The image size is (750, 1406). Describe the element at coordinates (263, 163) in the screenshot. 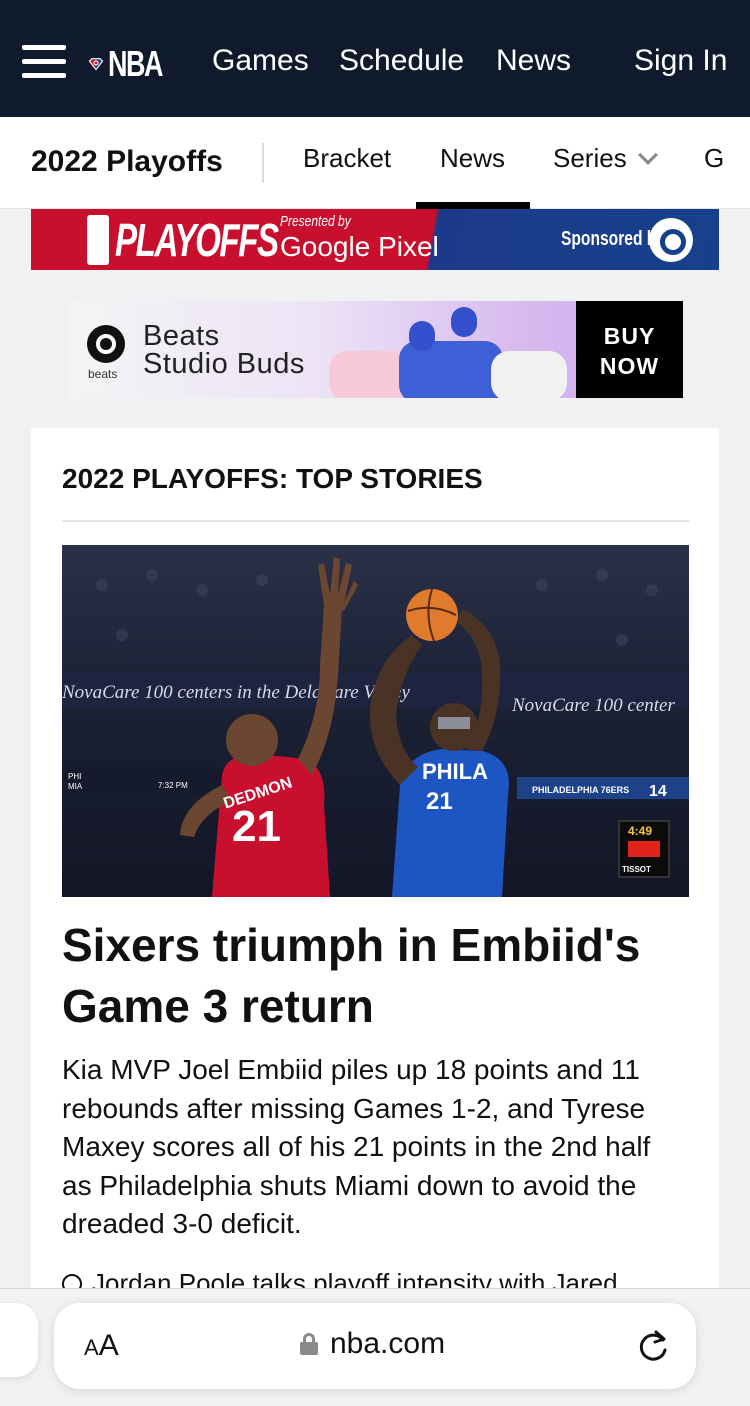

I see `subnav-divider` at that location.